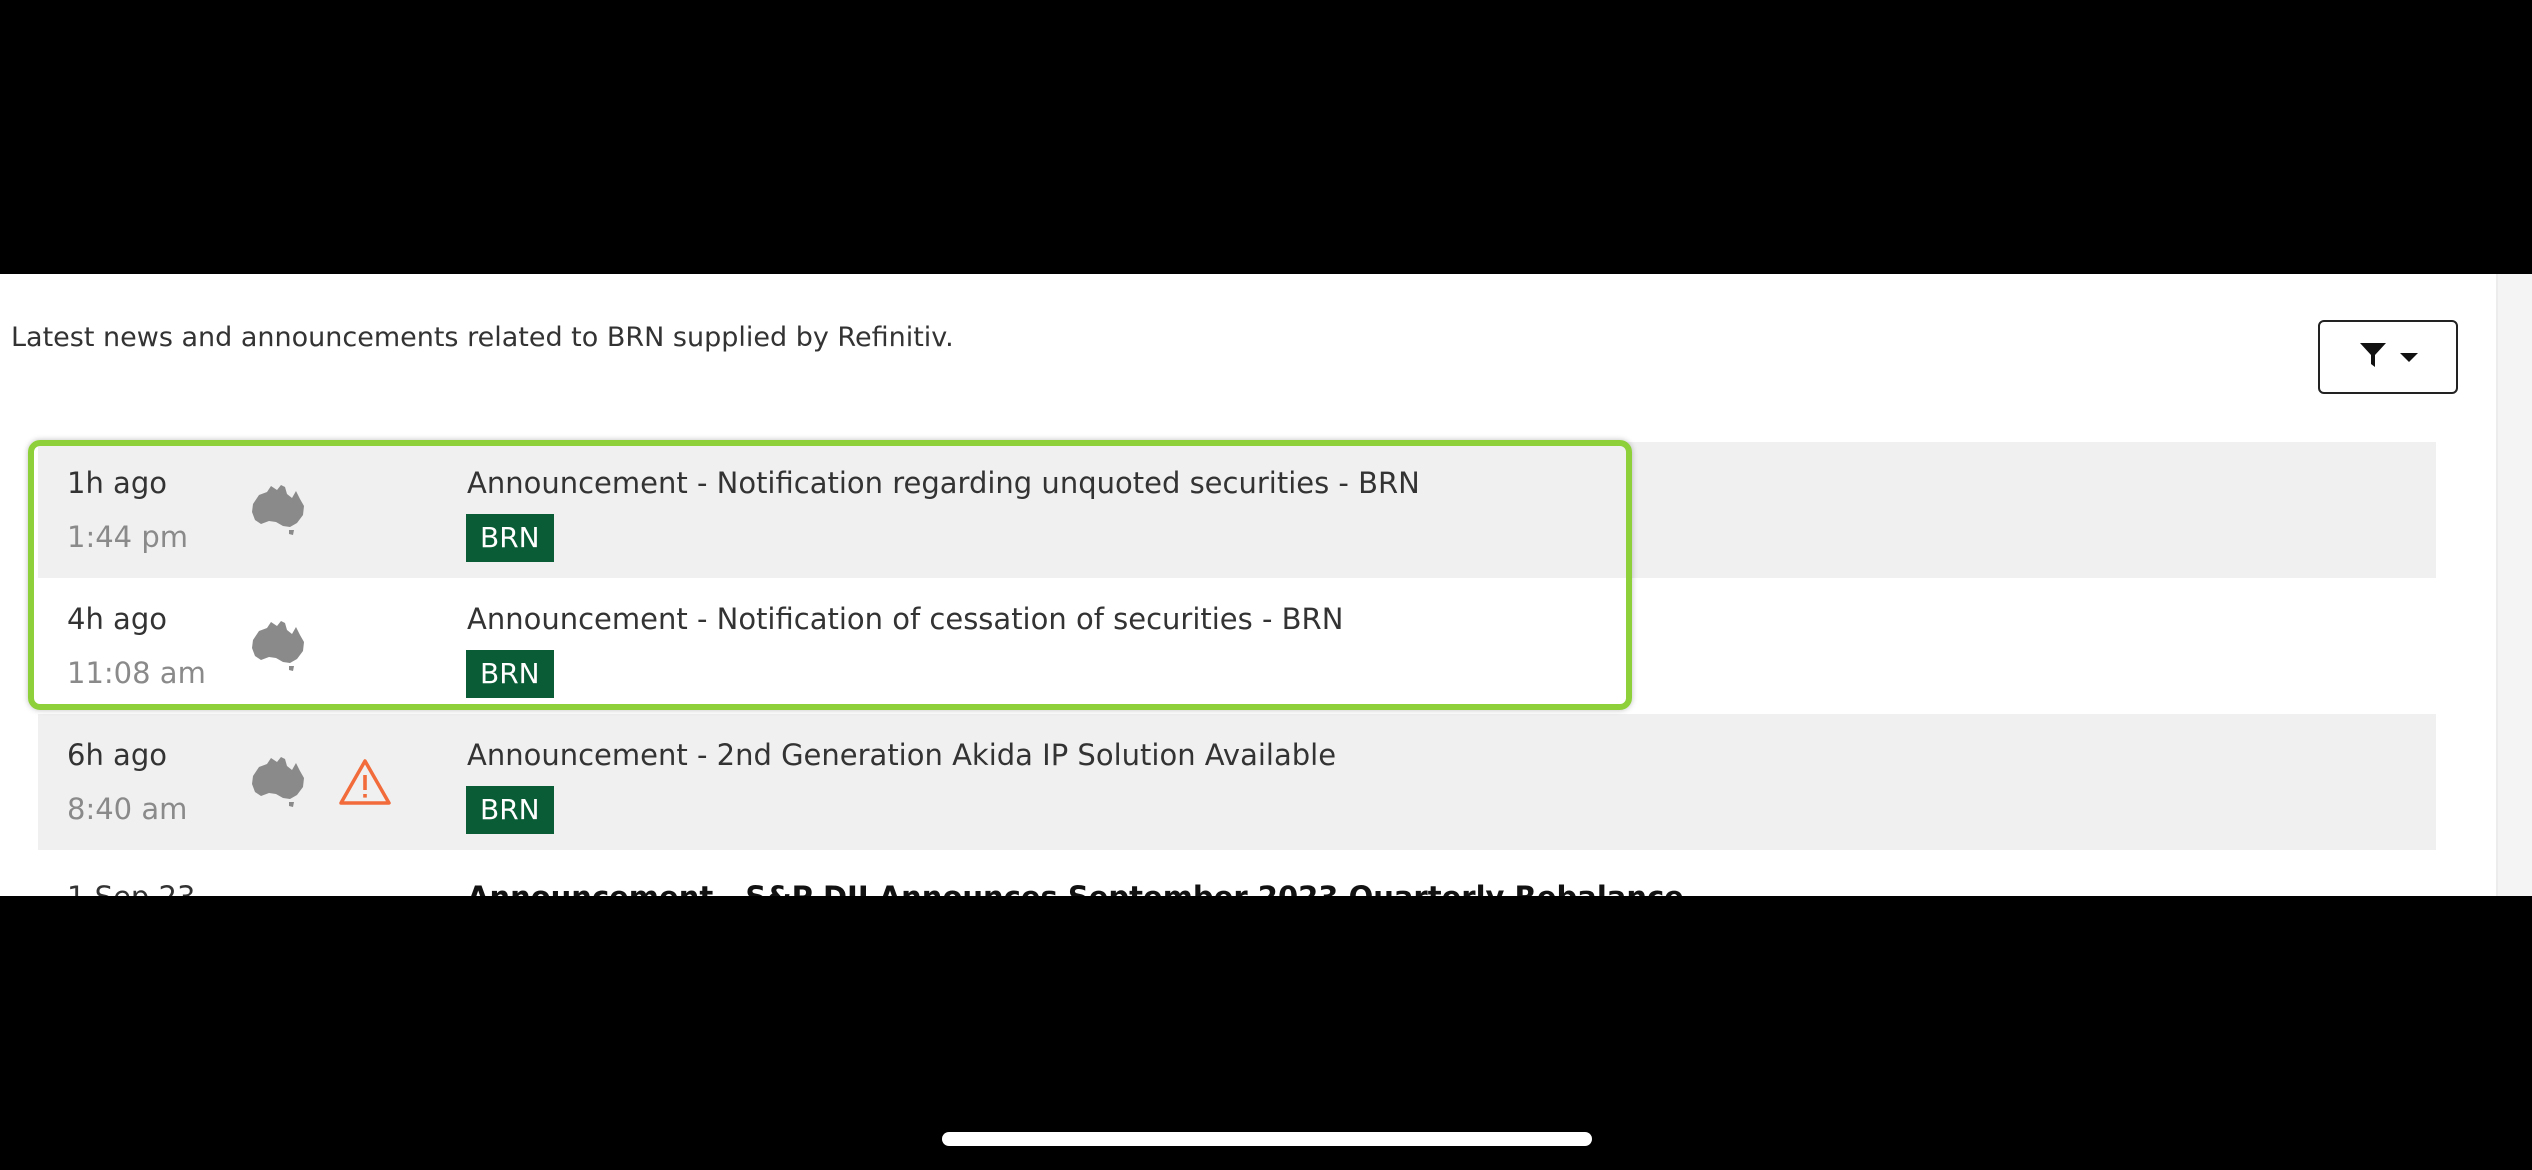 This screenshot has width=2532, height=1170. I want to click on time-of-day: 8:40 am, so click(127, 809).